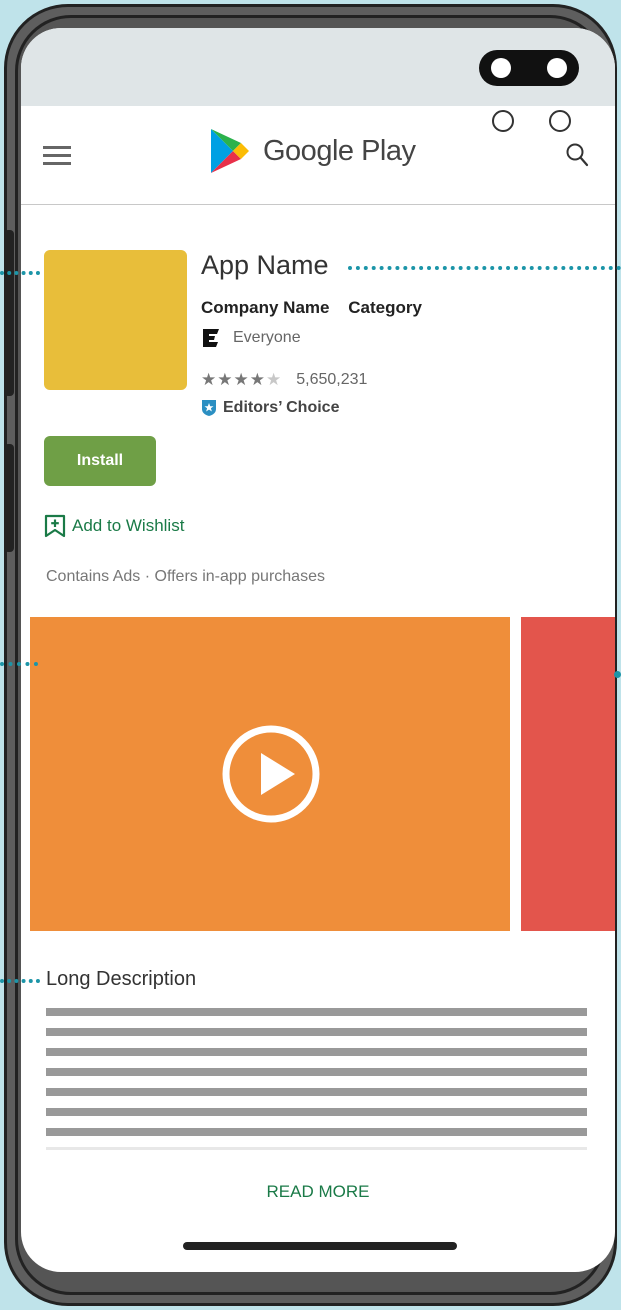  What do you see at coordinates (230, 151) in the screenshot?
I see `google-play-triangle-icon` at bounding box center [230, 151].